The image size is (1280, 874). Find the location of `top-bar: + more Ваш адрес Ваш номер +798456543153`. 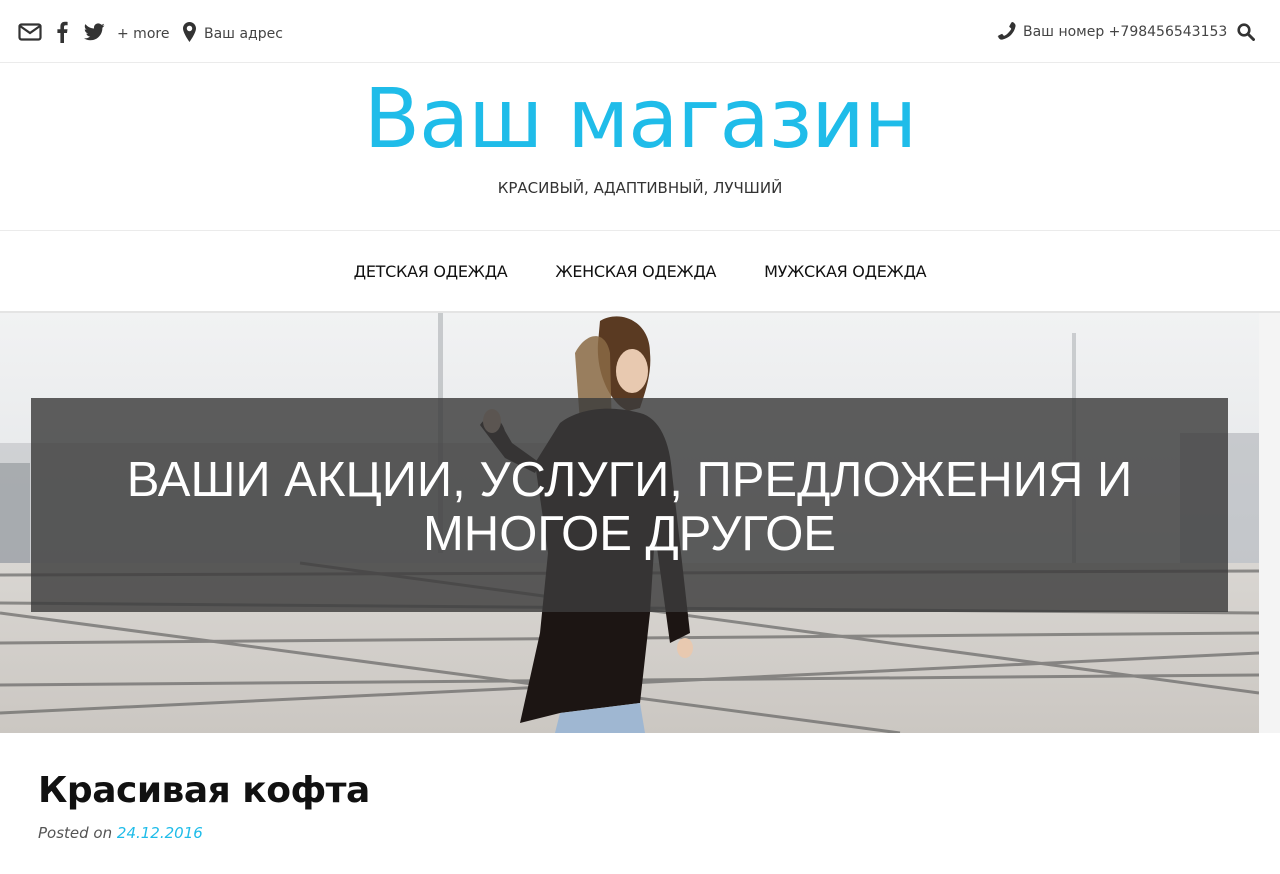

top-bar: + more Ваш адрес Ваш номер +798456543153 is located at coordinates (640, 31).